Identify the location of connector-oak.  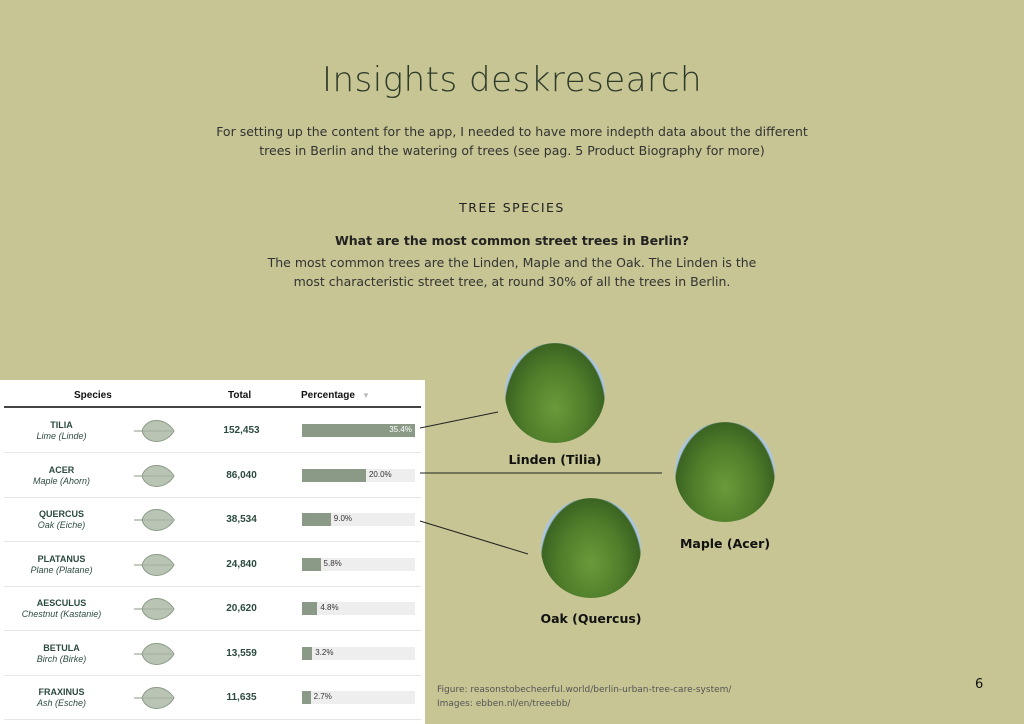
(474, 537).